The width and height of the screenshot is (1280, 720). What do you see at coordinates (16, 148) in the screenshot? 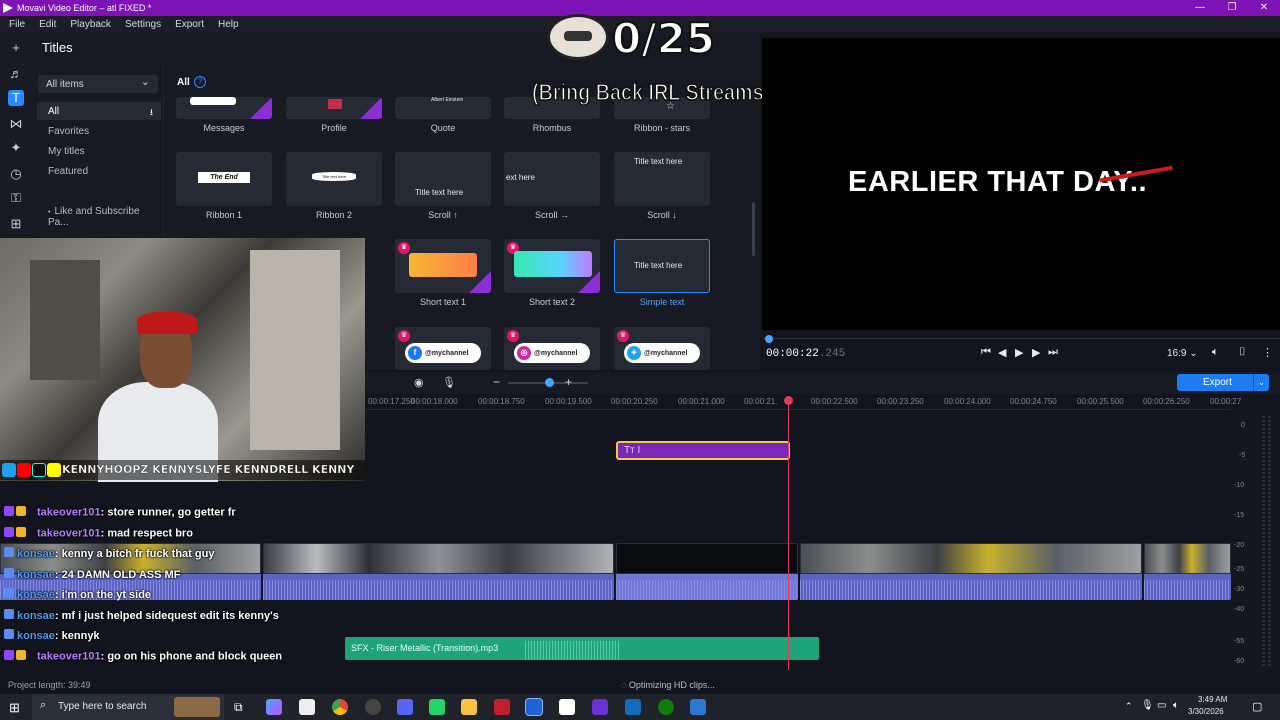
I see `effects-wand-icon: ✦` at bounding box center [16, 148].